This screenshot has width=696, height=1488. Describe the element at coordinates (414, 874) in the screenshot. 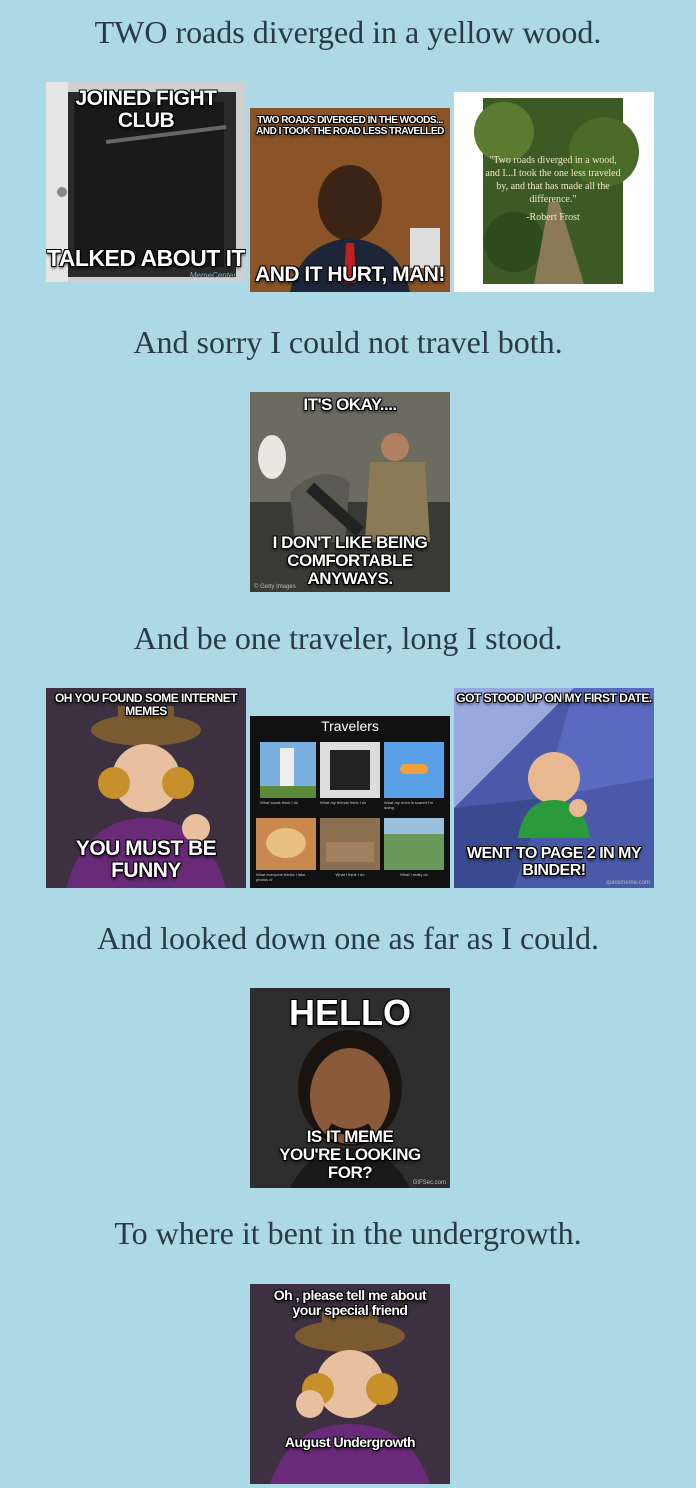

I see `panel-label: What I really do` at that location.